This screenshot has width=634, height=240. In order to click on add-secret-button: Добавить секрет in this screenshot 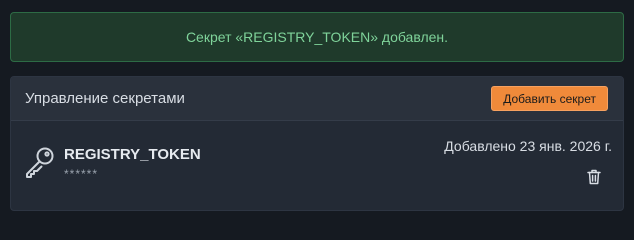, I will do `click(549, 98)`.